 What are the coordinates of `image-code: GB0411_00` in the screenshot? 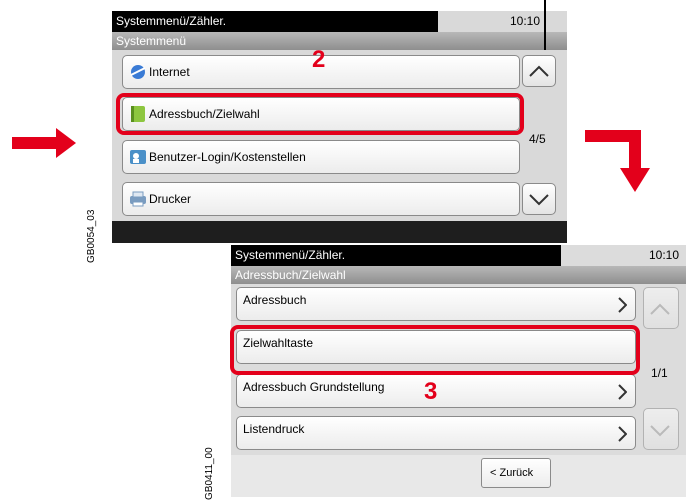 It's located at (209, 473).